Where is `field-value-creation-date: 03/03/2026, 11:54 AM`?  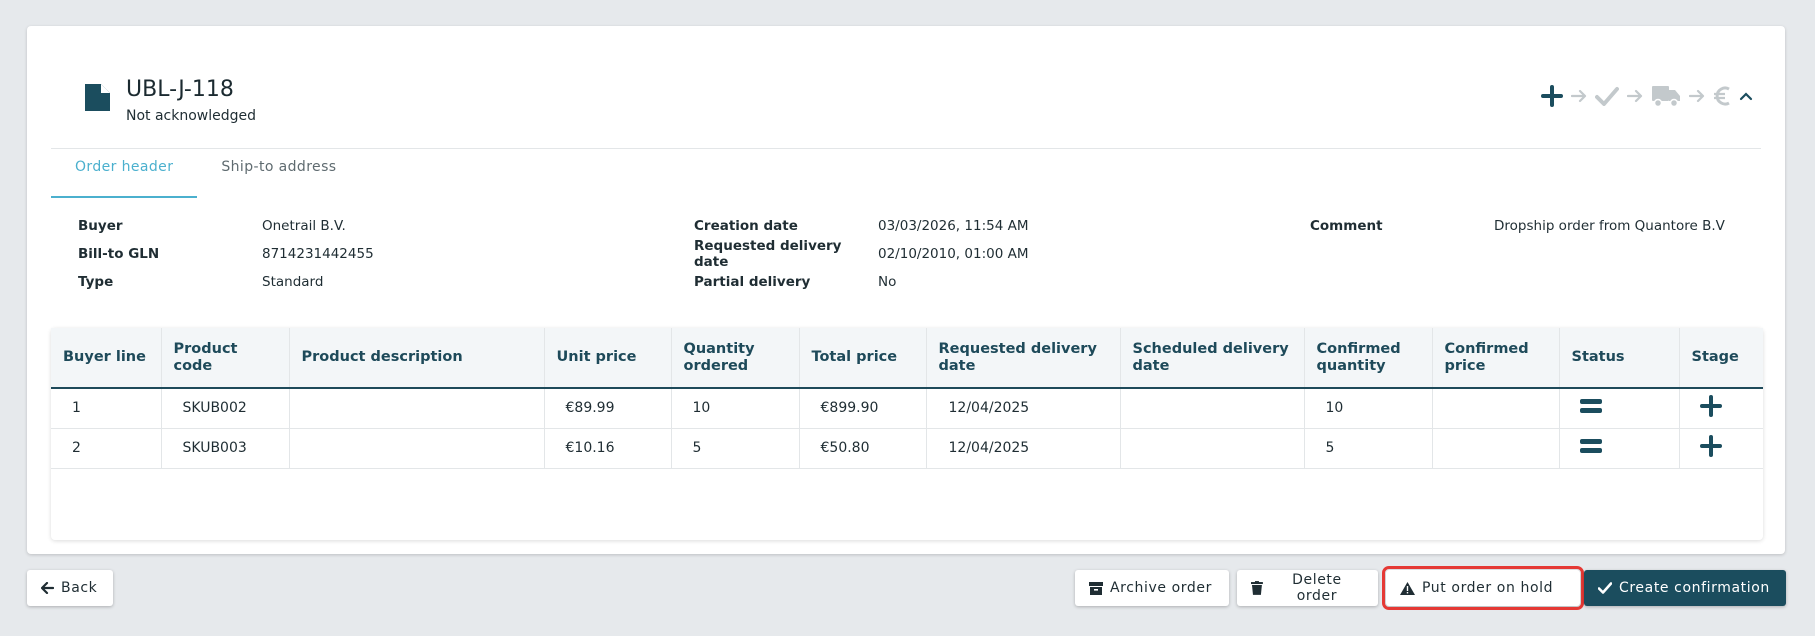
field-value-creation-date: 03/03/2026, 11:54 AM is located at coordinates (953, 226).